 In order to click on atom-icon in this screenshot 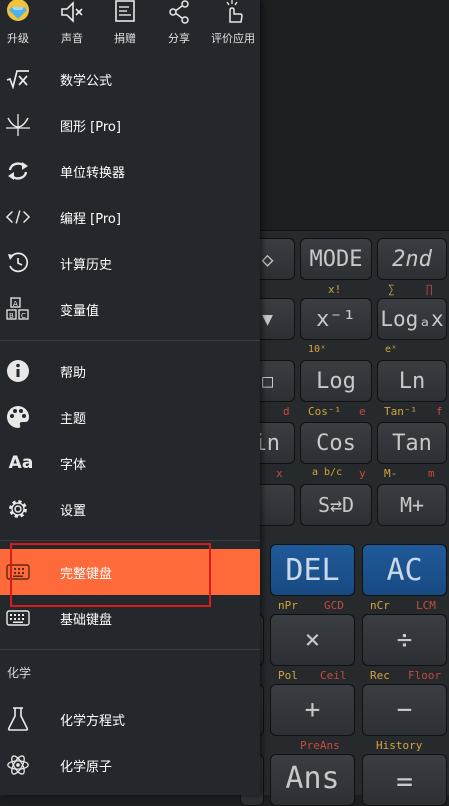, I will do `click(18, 765)`.